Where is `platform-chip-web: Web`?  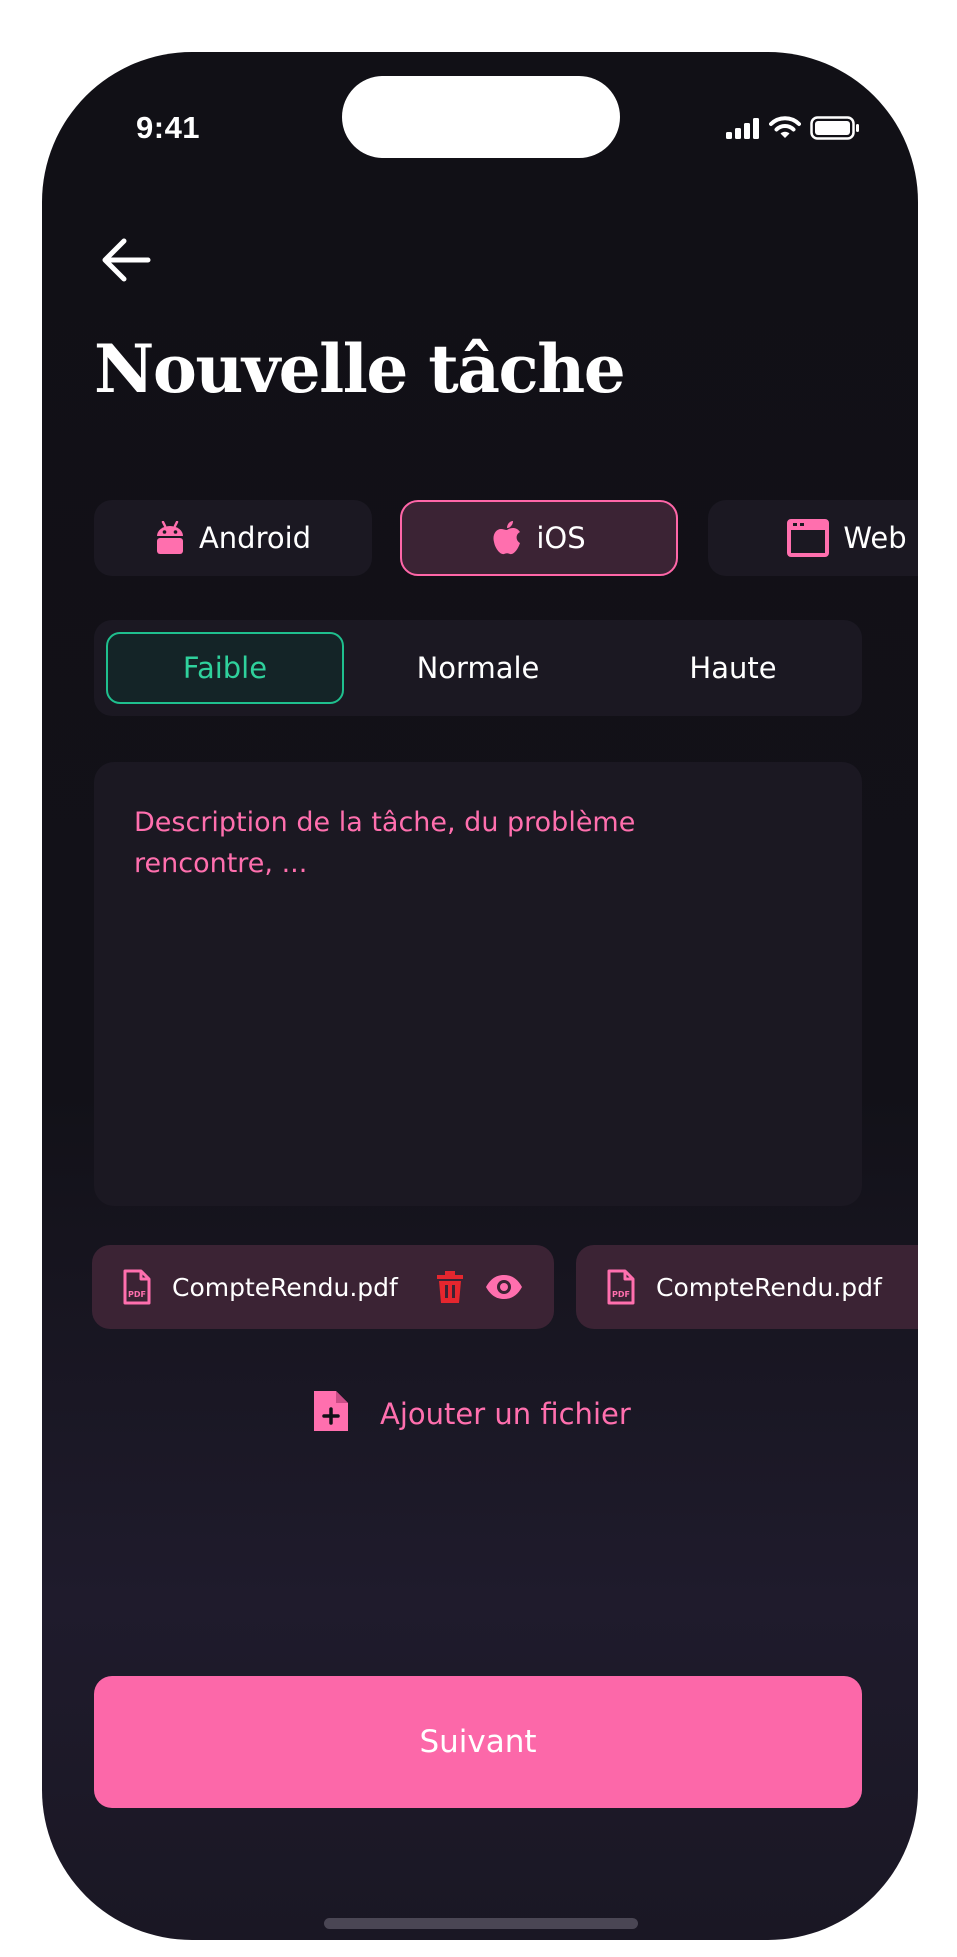
platform-chip-web: Web is located at coordinates (813, 538).